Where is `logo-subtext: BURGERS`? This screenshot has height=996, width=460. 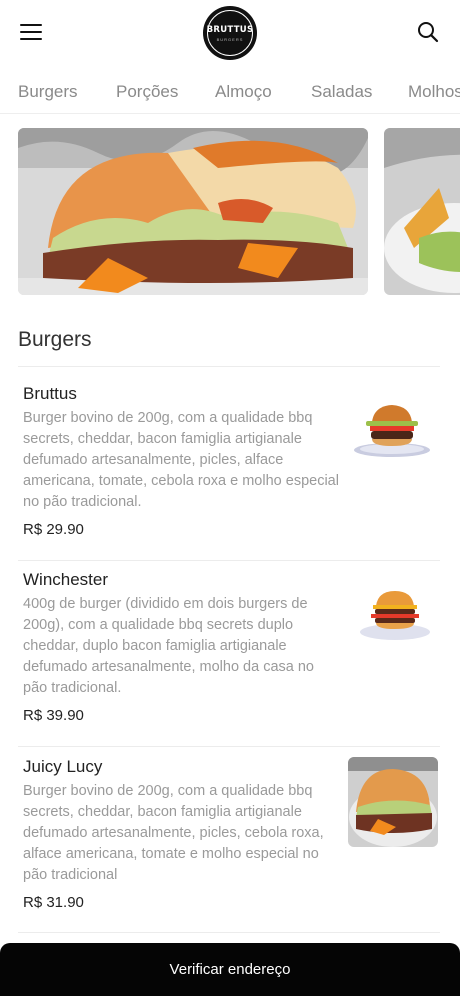
logo-subtext: BURGERS is located at coordinates (230, 39).